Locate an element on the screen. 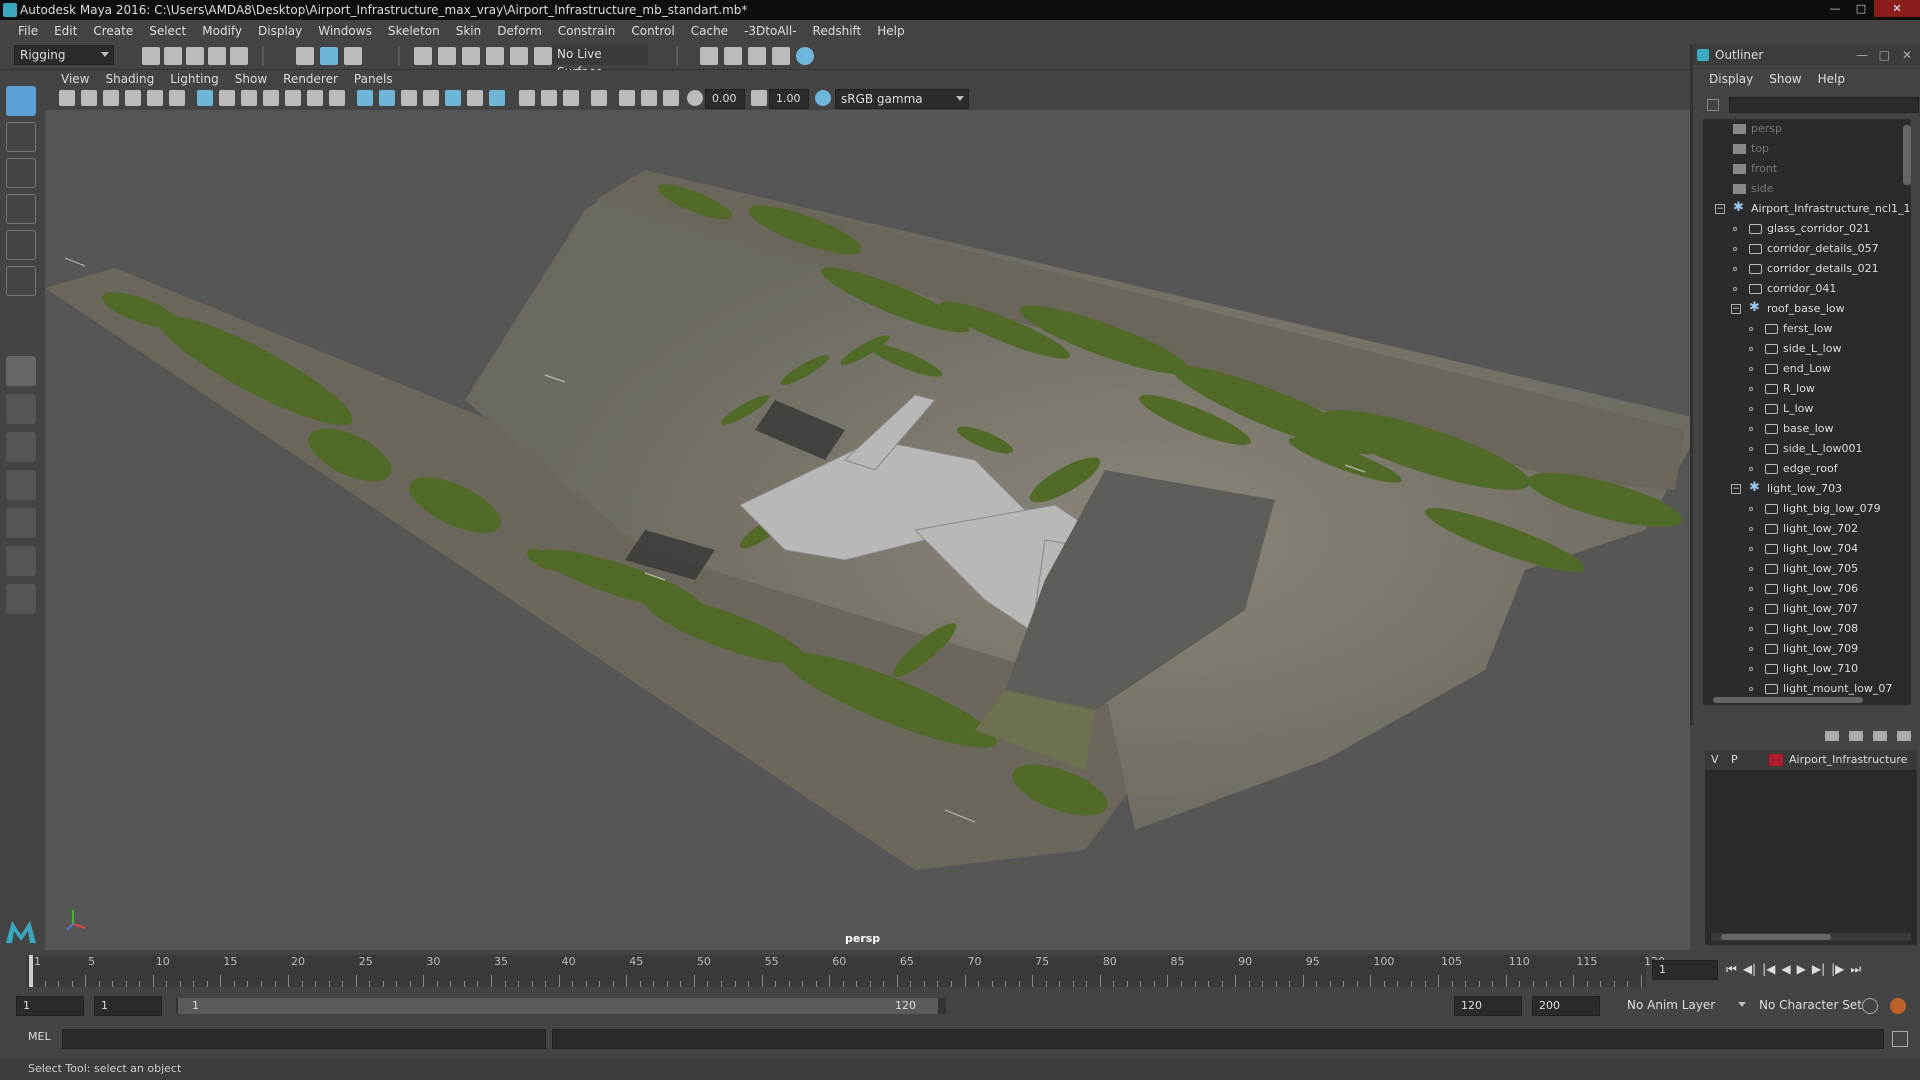 The image size is (1920, 1080). outliner-item: persp is located at coordinates (1807, 129).